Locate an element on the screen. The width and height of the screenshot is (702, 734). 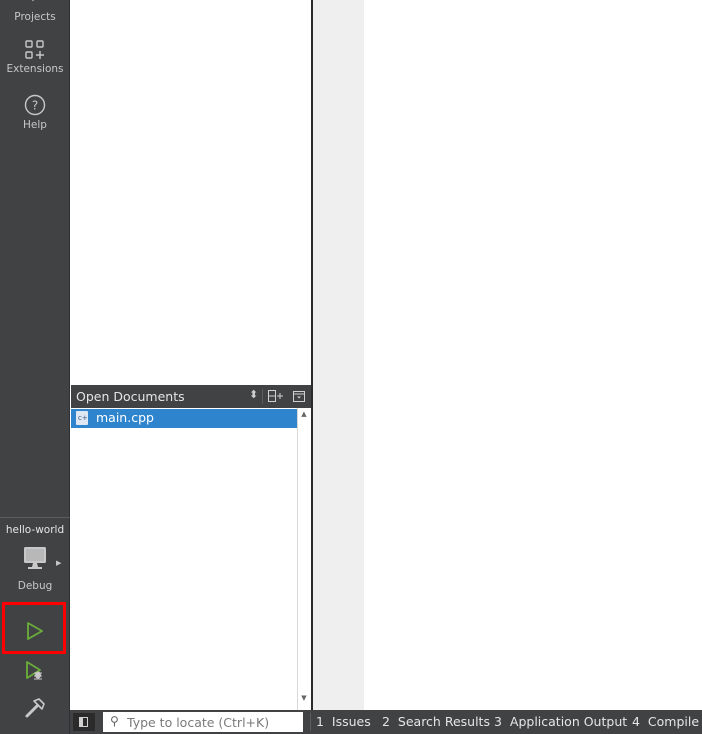
scroll-up-icon: ▲ is located at coordinates (304, 417).